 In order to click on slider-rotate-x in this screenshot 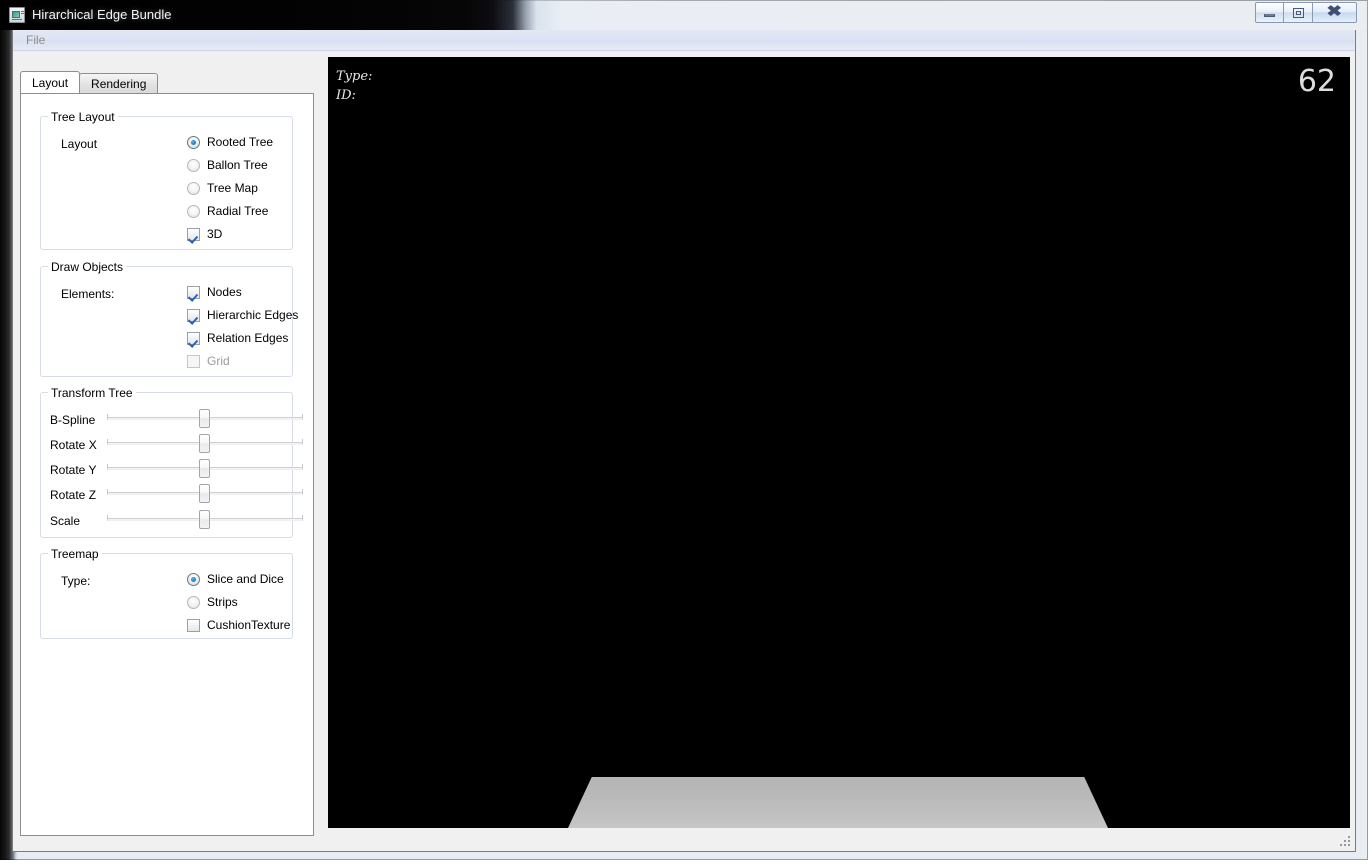, I will do `click(205, 443)`.